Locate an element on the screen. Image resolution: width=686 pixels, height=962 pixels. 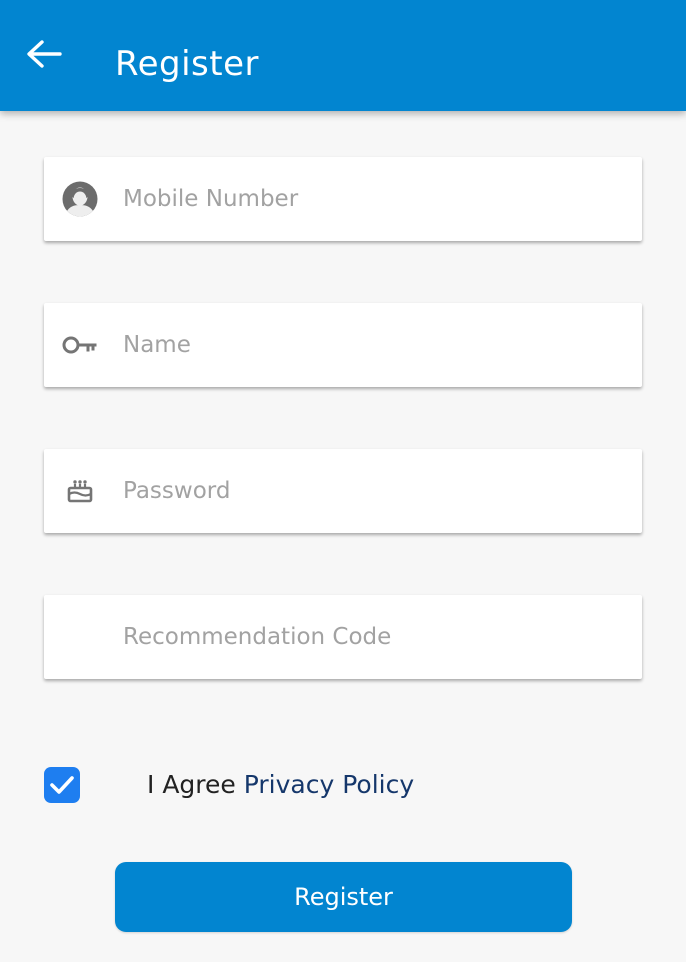
agree-text: I Agree is located at coordinates (191, 784).